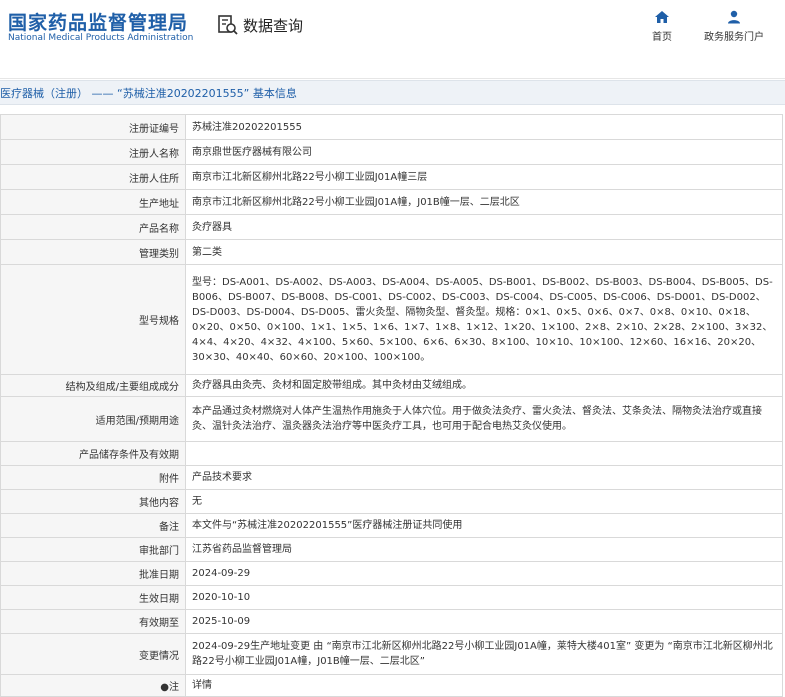 This screenshot has width=785, height=697. I want to click on table-row: 附件 产品技术要求, so click(391, 477).